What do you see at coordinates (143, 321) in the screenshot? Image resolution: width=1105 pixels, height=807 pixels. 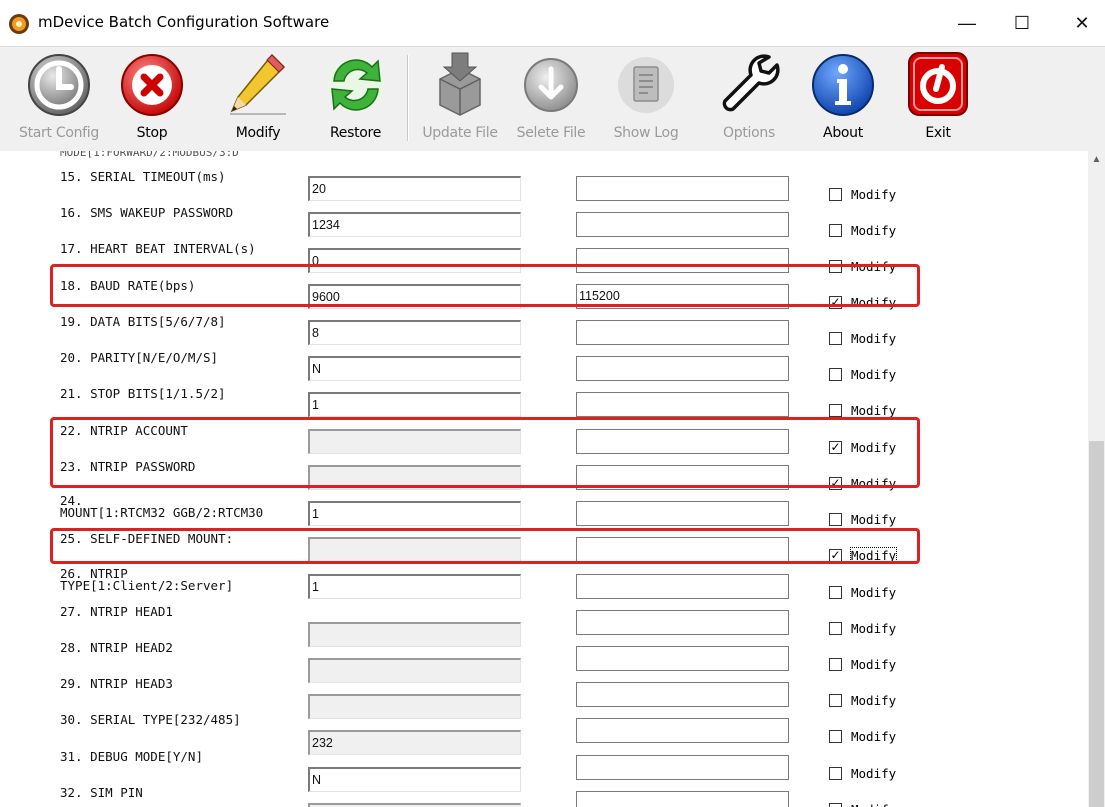 I see `param-label: 19. DATA BITS[5/6/7/8]` at bounding box center [143, 321].